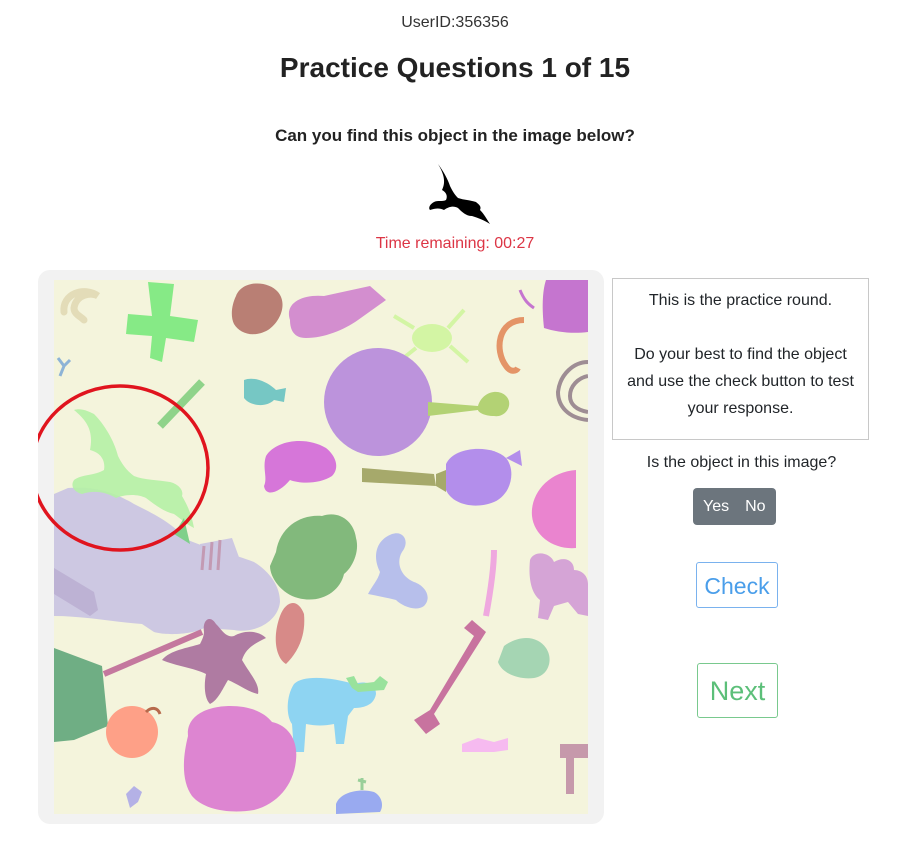 This screenshot has width=919, height=863. I want to click on next-button: Next, so click(737, 690).